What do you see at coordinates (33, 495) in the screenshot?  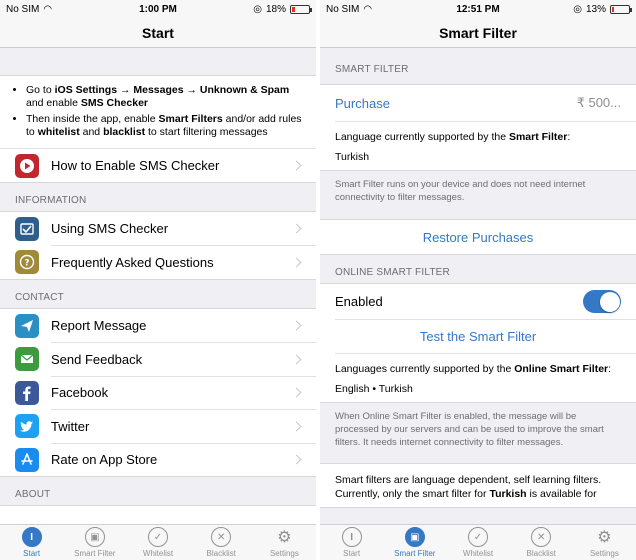 I see `section-header-about: ABOUT` at bounding box center [33, 495].